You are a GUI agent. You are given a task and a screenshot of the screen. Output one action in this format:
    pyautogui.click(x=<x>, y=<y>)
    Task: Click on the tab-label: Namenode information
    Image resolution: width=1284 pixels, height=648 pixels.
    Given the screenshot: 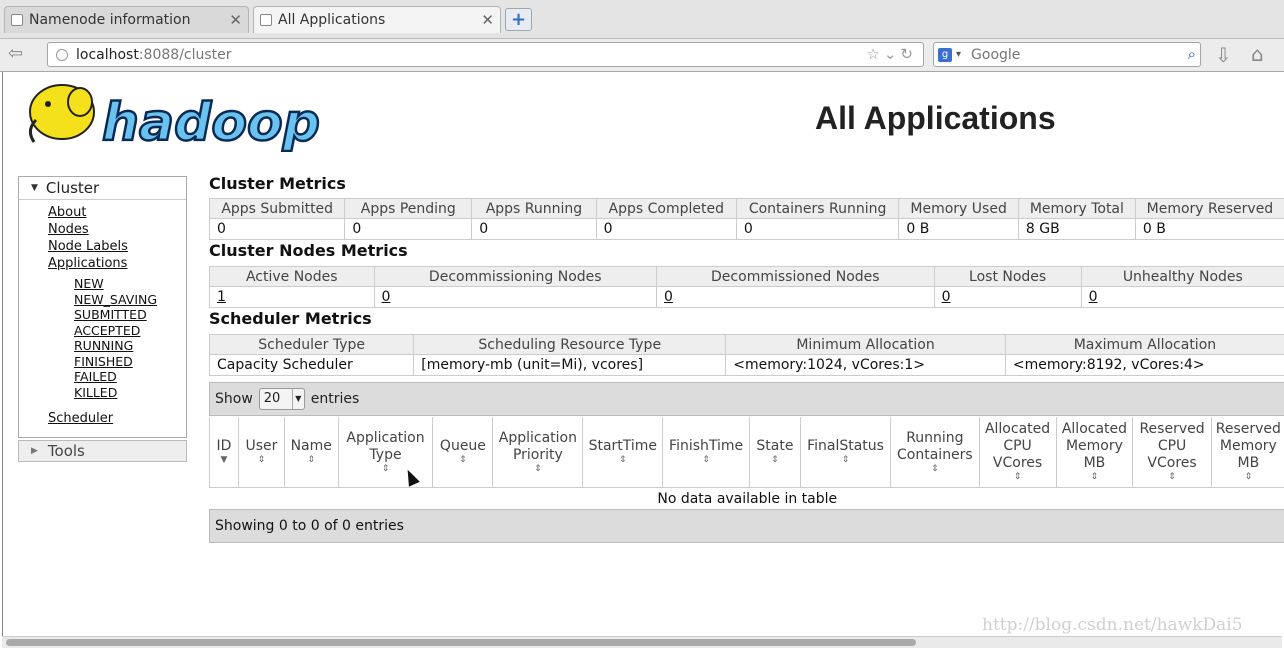 What is the action you would take?
    pyautogui.click(x=129, y=20)
    